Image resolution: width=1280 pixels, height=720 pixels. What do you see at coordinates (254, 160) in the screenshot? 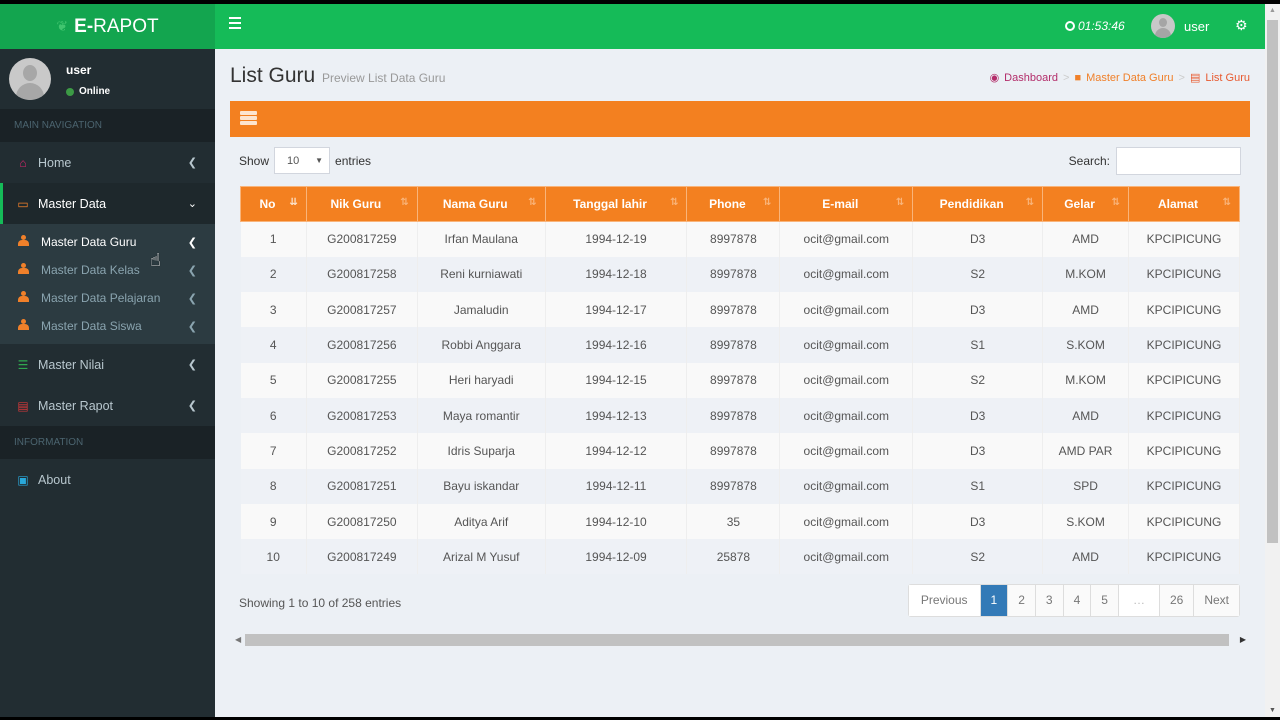
I see `show-label: Show` at bounding box center [254, 160].